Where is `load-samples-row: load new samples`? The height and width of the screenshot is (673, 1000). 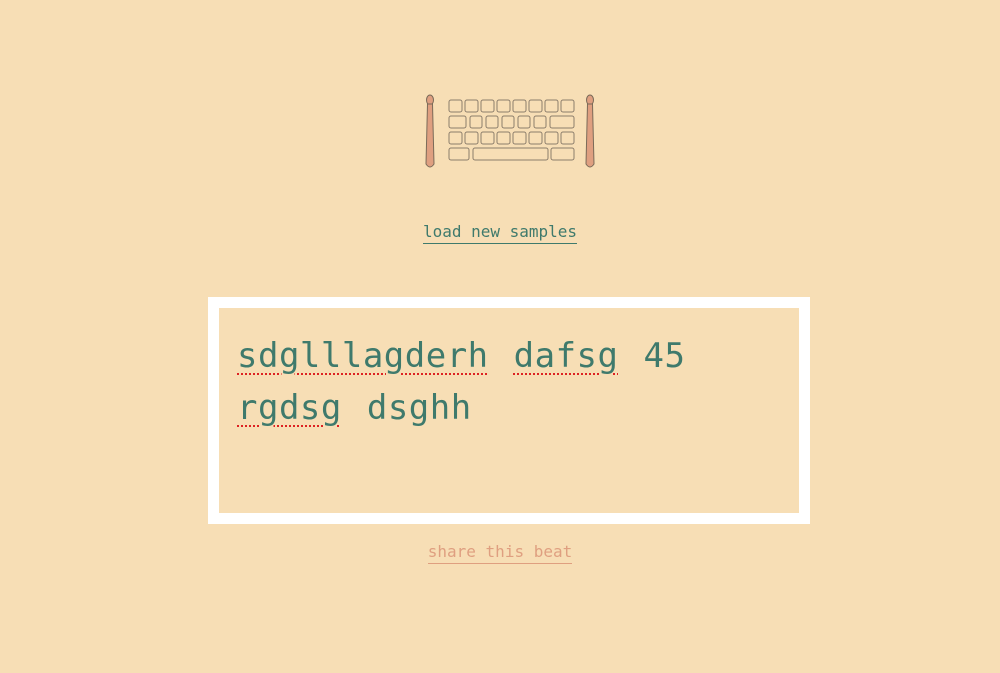
load-samples-row: load new samples is located at coordinates (500, 233).